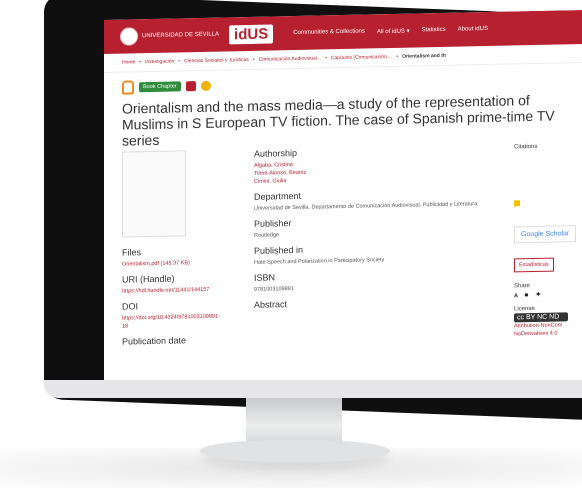 The width and height of the screenshot is (582, 488). Describe the element at coordinates (517, 203) in the screenshot. I see `dimensions-badge` at that location.